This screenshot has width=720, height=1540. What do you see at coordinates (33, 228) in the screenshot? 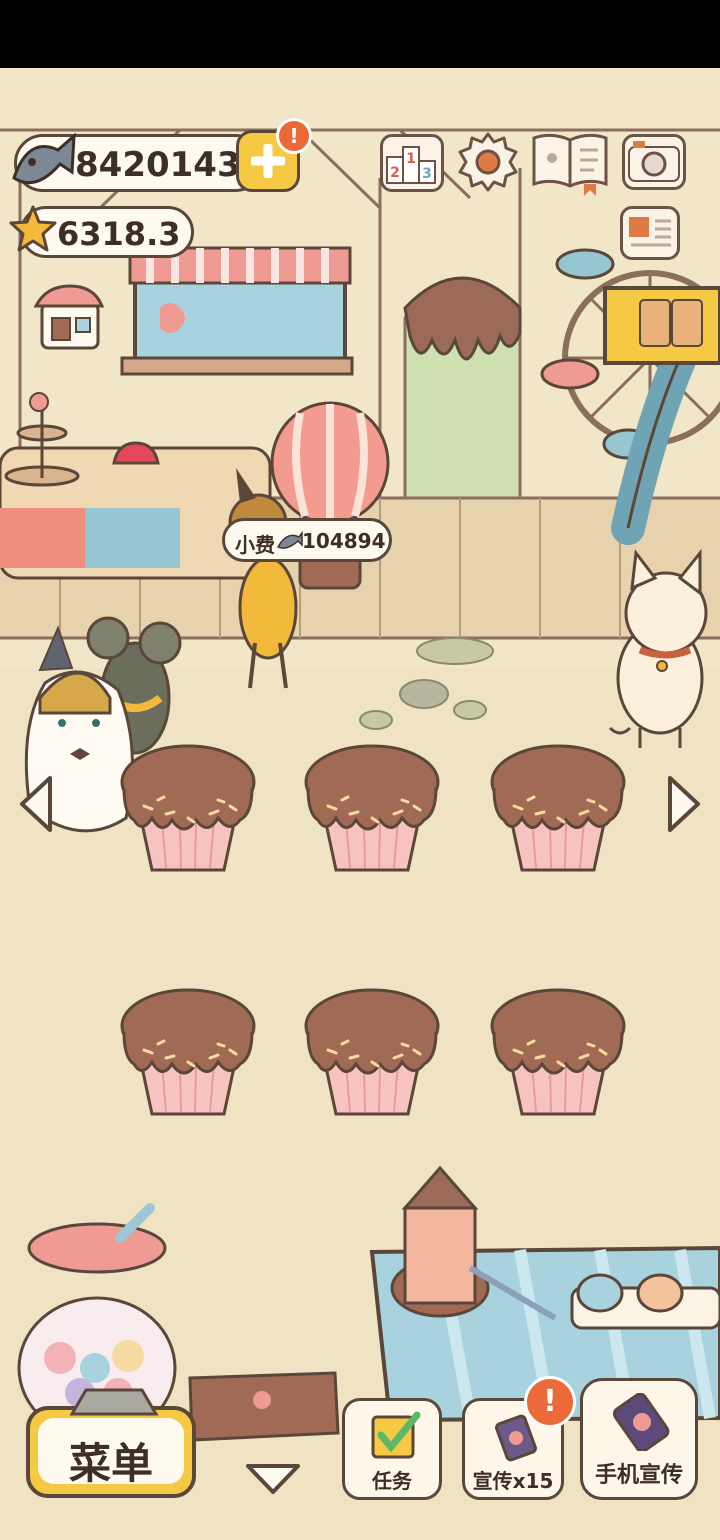
I see `star-icon` at bounding box center [33, 228].